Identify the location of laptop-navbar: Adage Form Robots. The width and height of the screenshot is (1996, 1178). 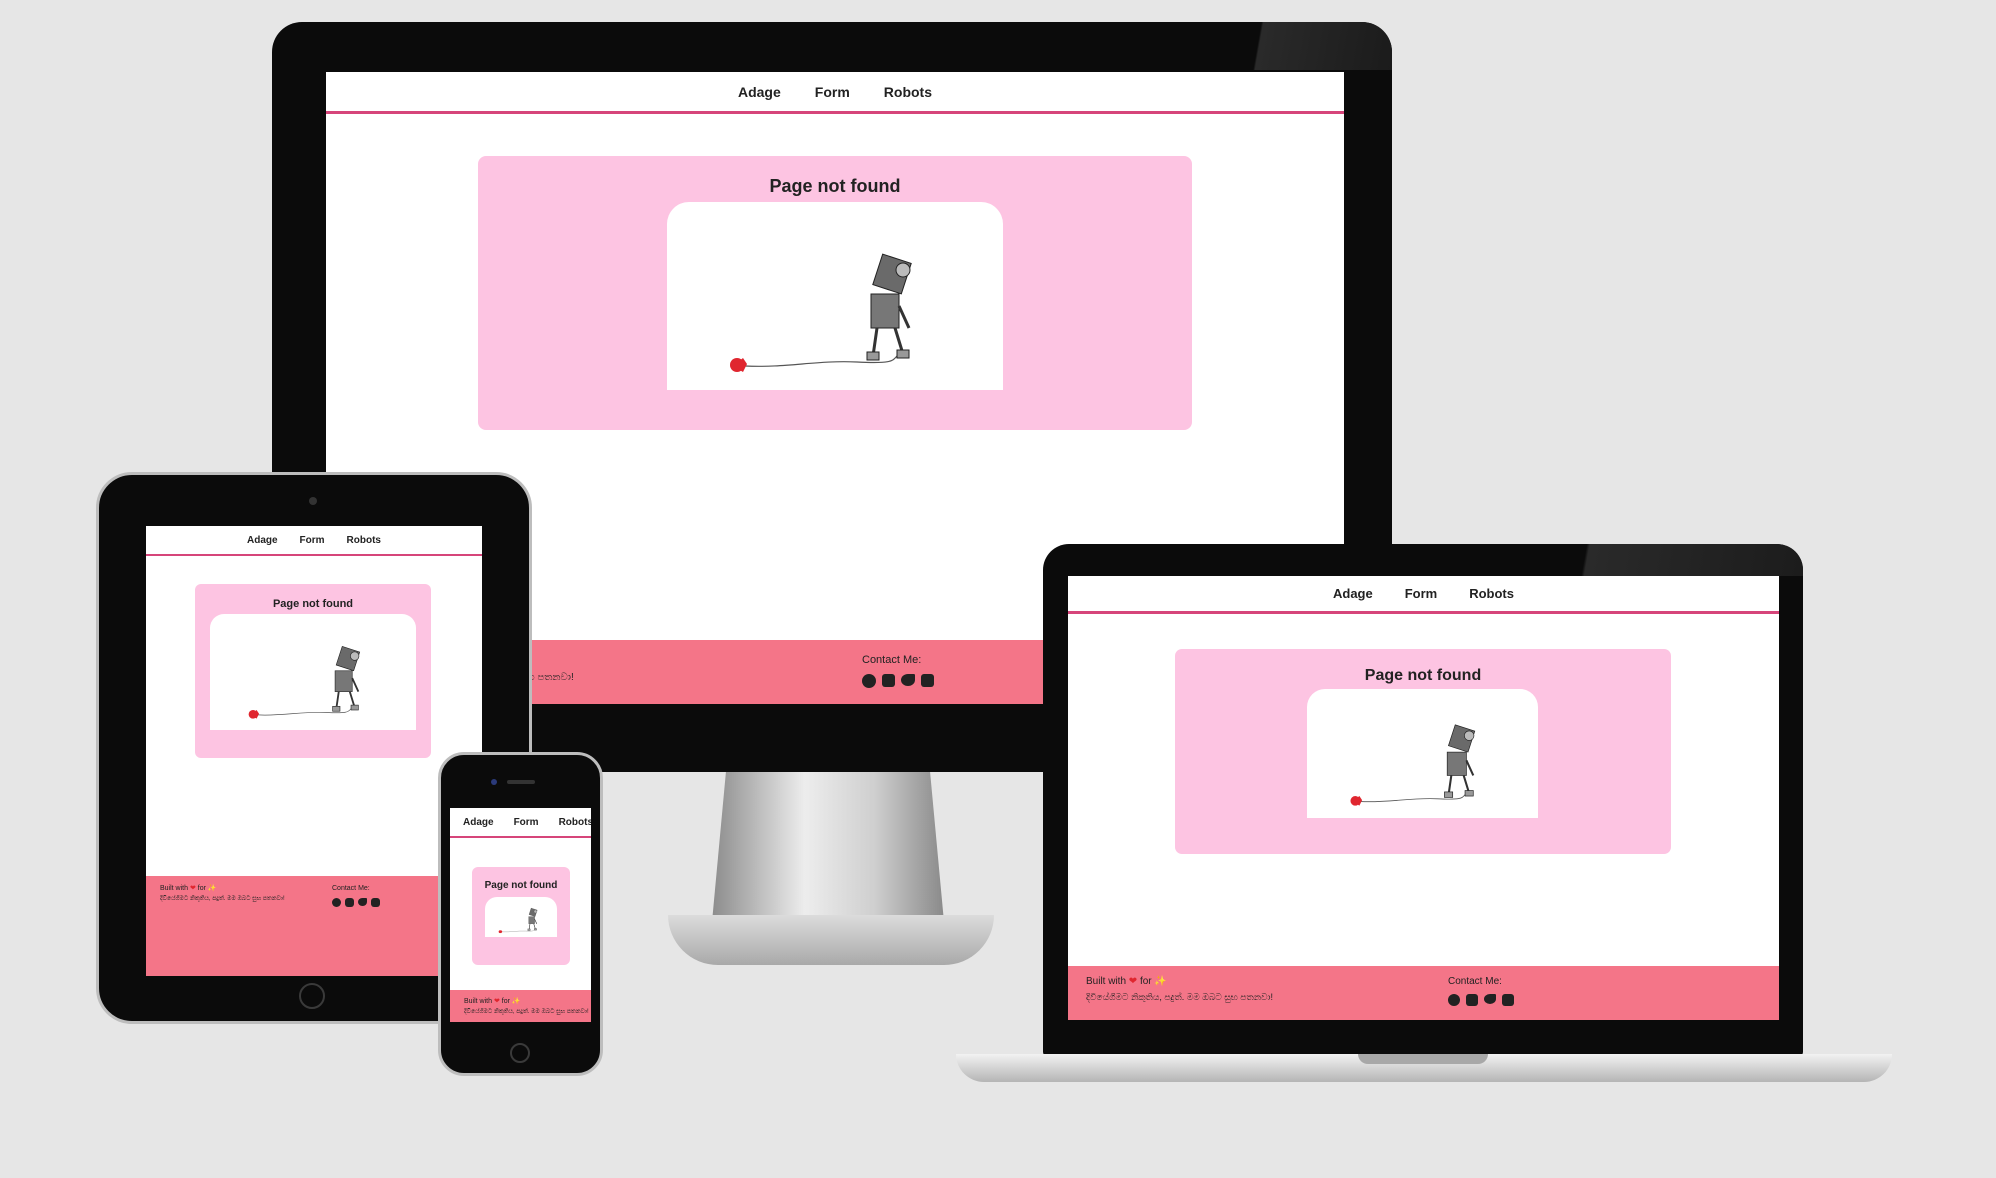
(1423, 595).